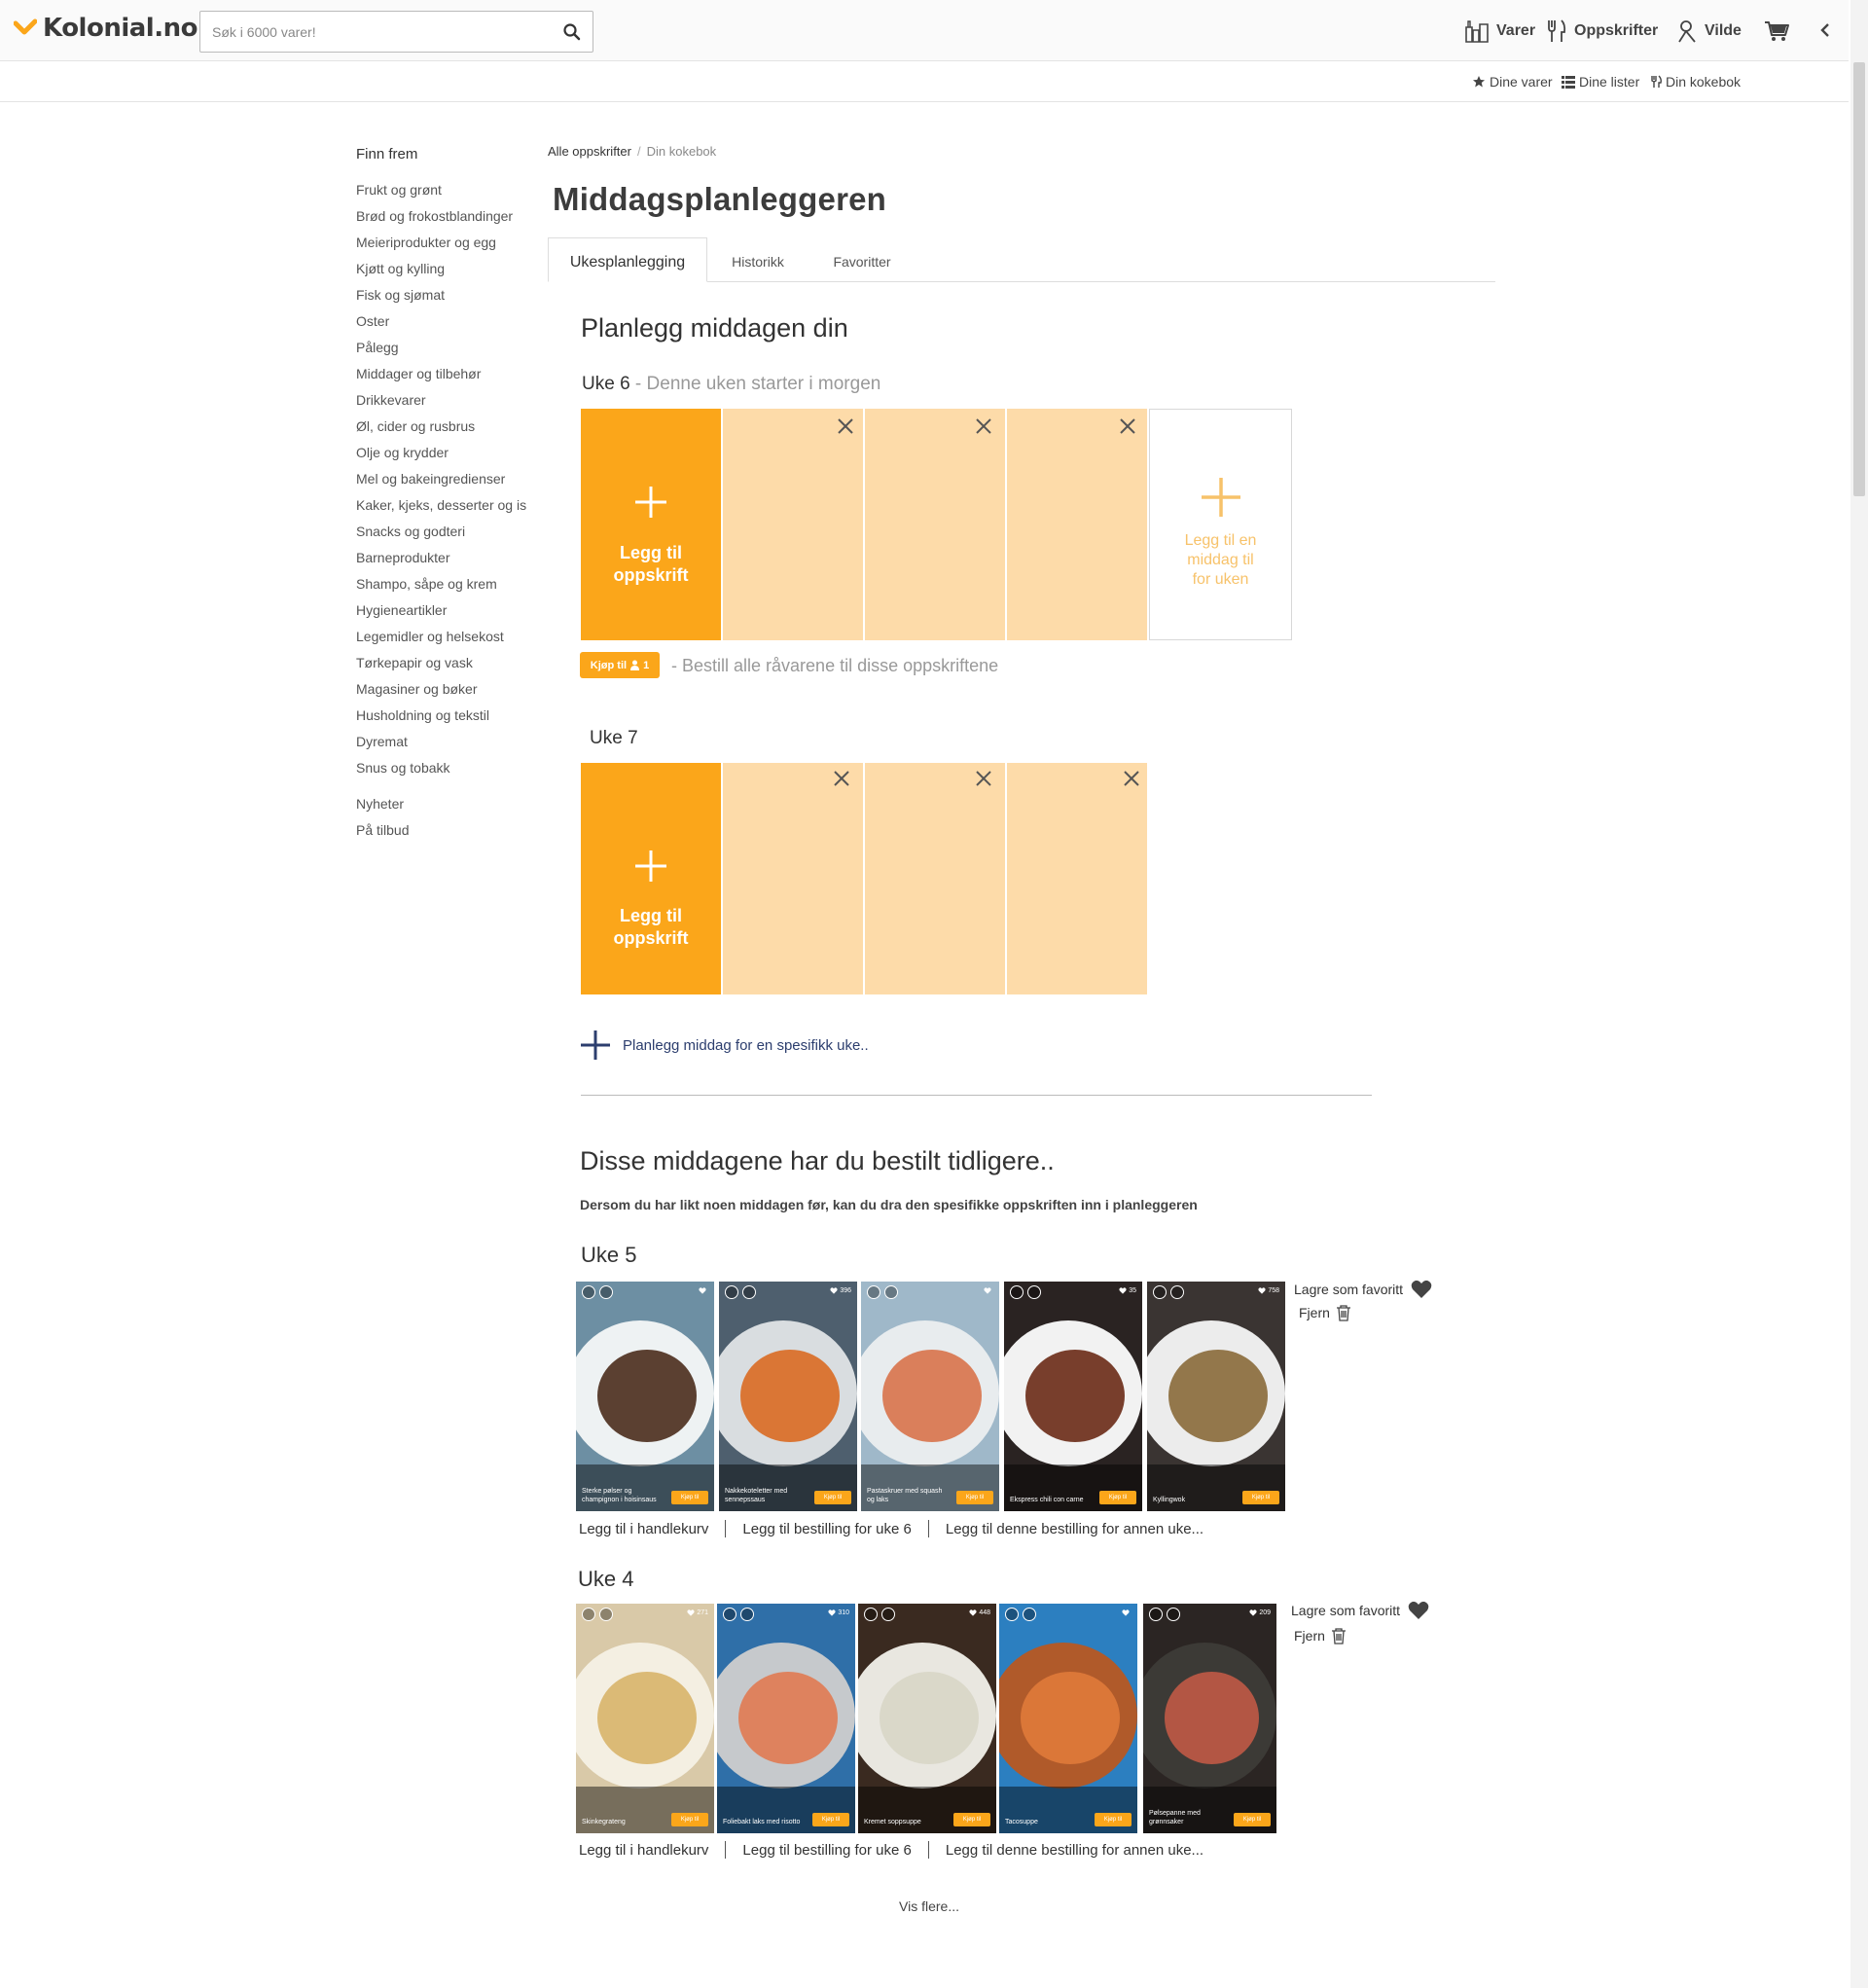 This screenshot has height=1988, width=1868. What do you see at coordinates (1521, 82) in the screenshot?
I see `link-dine-varer-label: Dine varer` at bounding box center [1521, 82].